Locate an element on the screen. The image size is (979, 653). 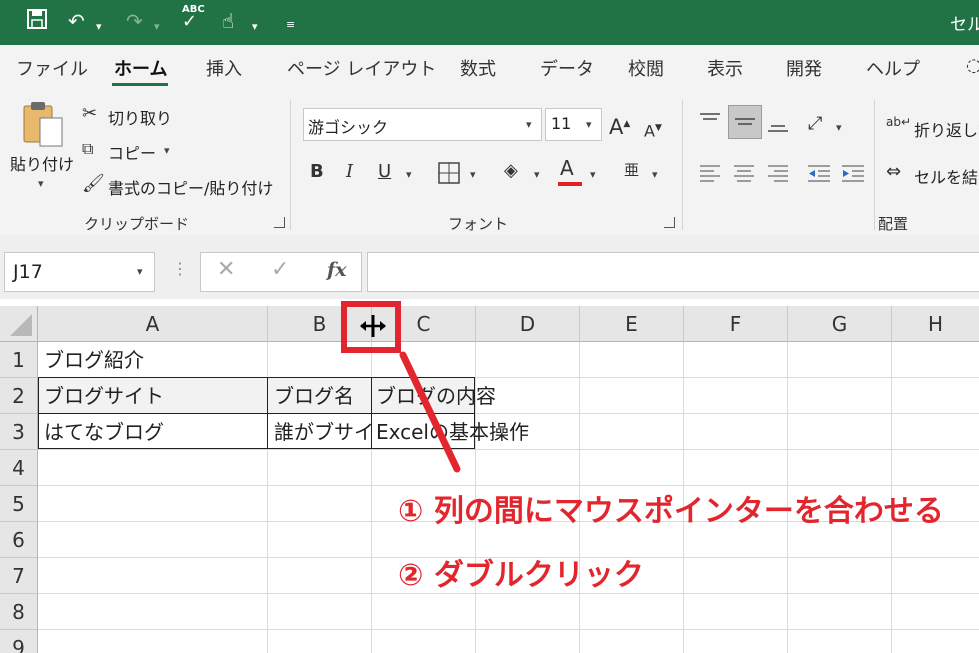
paste-label: 貼り付け is located at coordinates (42, 164).